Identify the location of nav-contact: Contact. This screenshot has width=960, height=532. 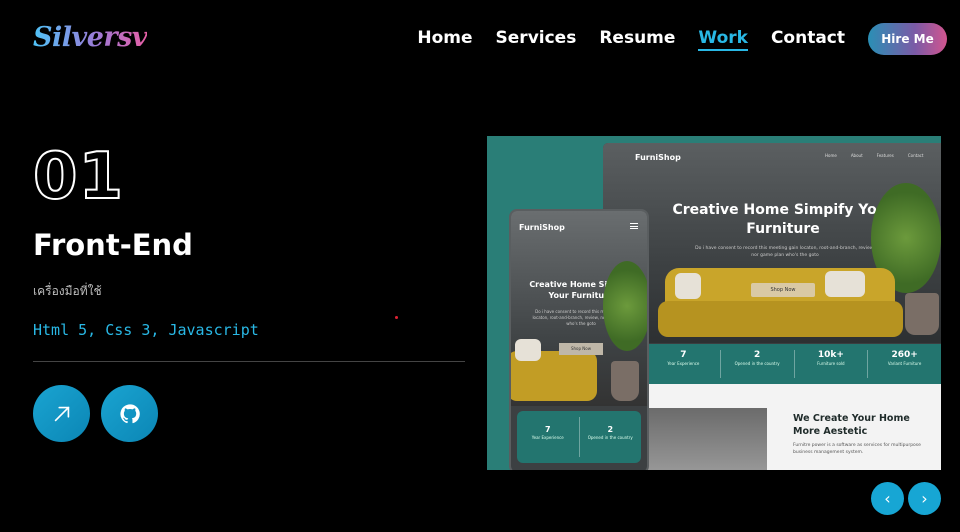
(808, 39).